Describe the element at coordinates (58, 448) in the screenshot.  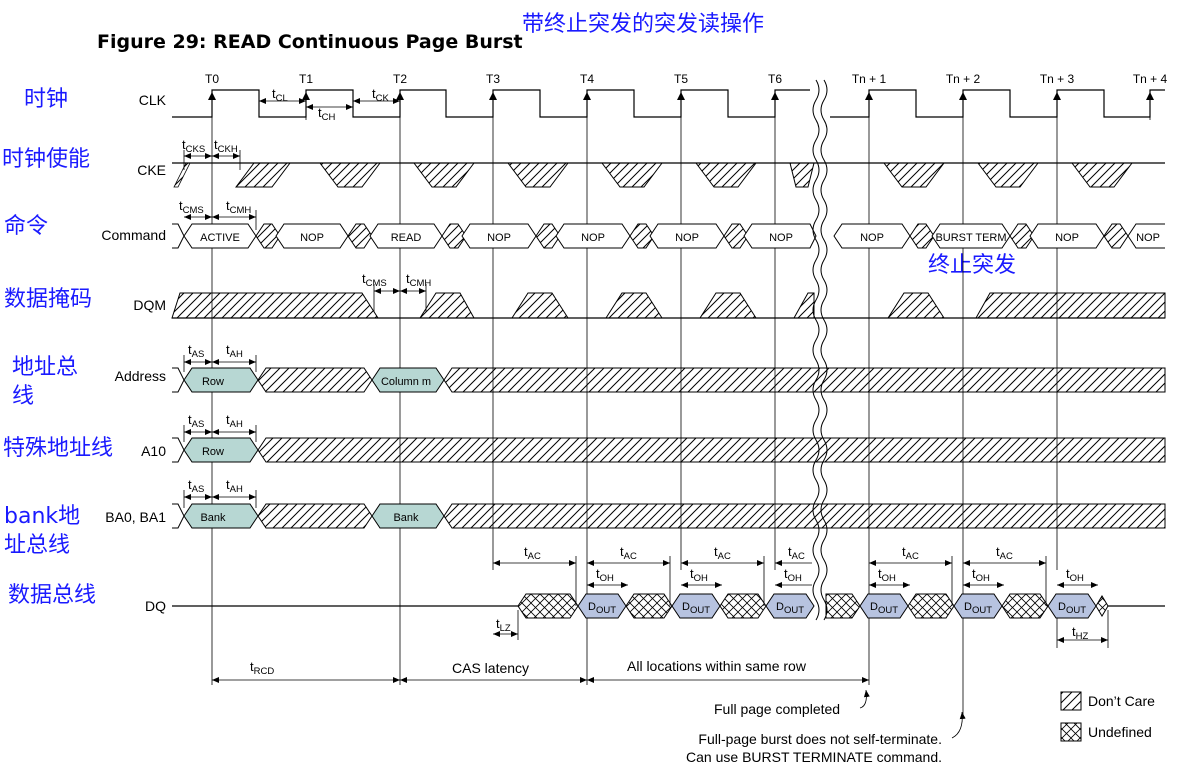
I see `annotation-a10: 特殊地址线` at that location.